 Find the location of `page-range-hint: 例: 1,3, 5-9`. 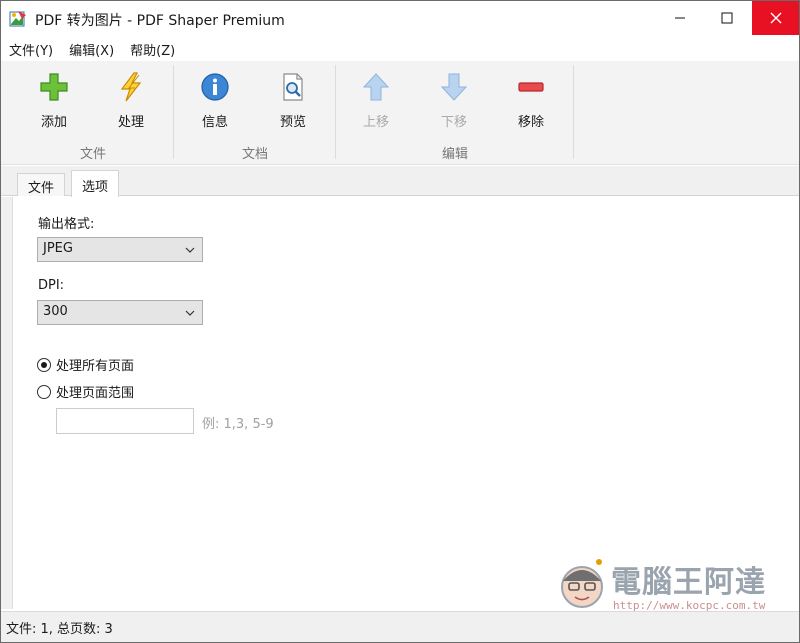

page-range-hint: 例: 1,3, 5-9 is located at coordinates (238, 424).